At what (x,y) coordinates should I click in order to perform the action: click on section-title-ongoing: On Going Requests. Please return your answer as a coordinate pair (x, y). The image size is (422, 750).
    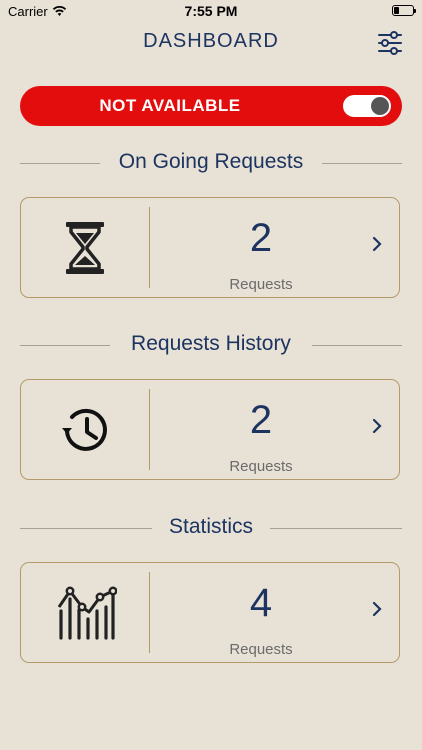
    Looking at the image, I should click on (211, 161).